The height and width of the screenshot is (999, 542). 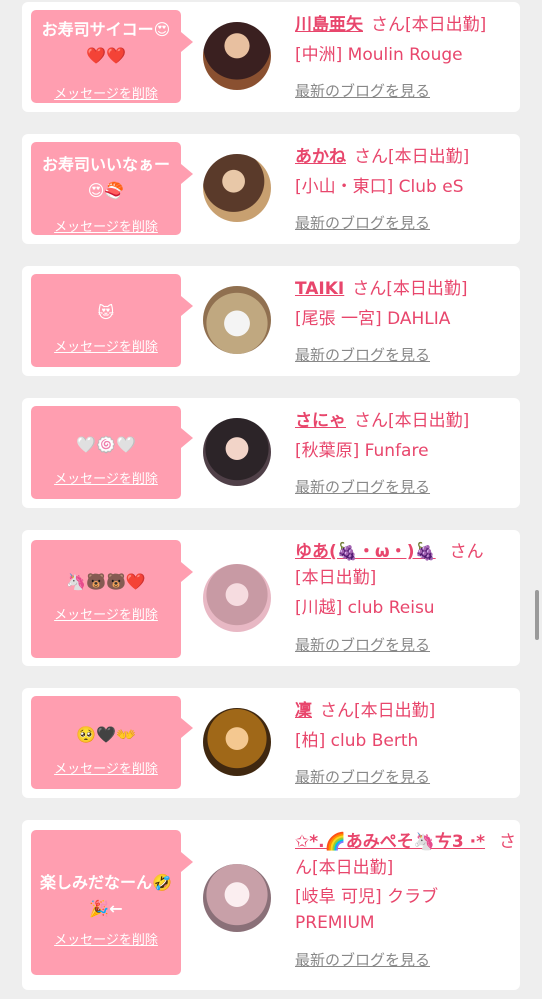 I want to click on shop-name: PREMIUM, so click(x=335, y=923).